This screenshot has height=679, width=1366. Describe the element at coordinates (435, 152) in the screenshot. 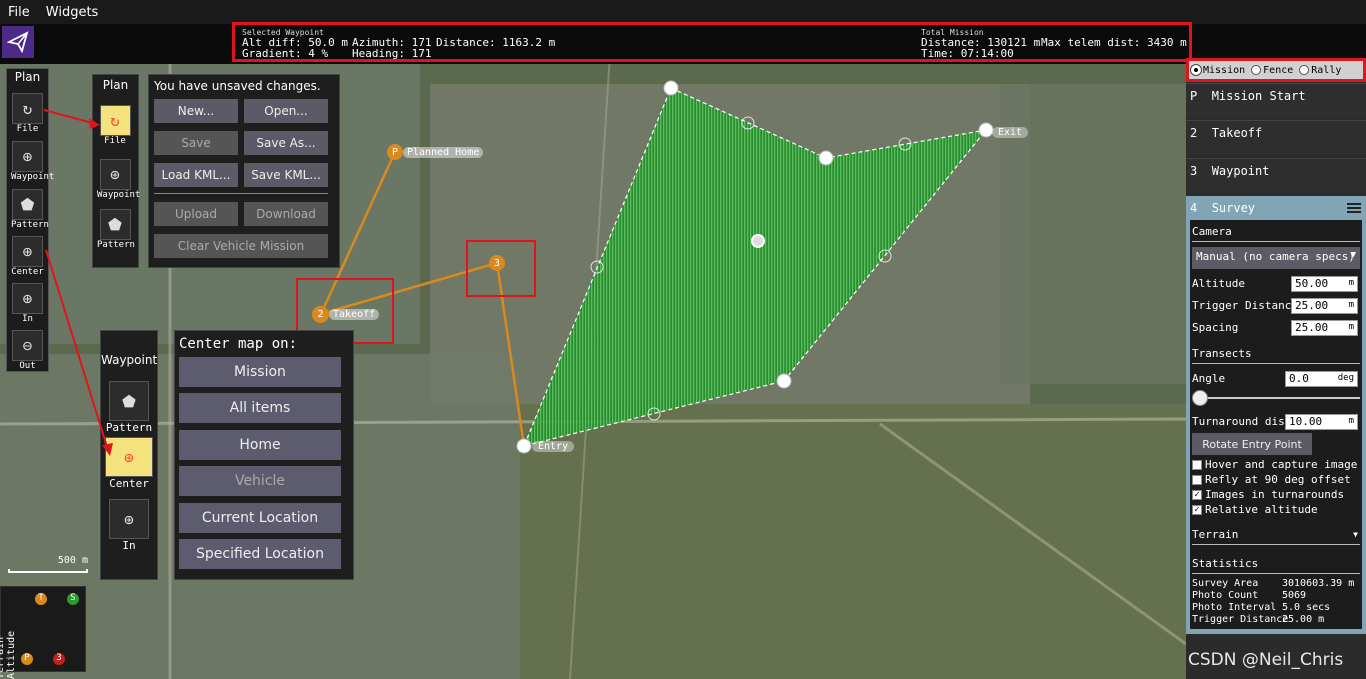

I see `planned-home-marker: P Planned Home` at that location.